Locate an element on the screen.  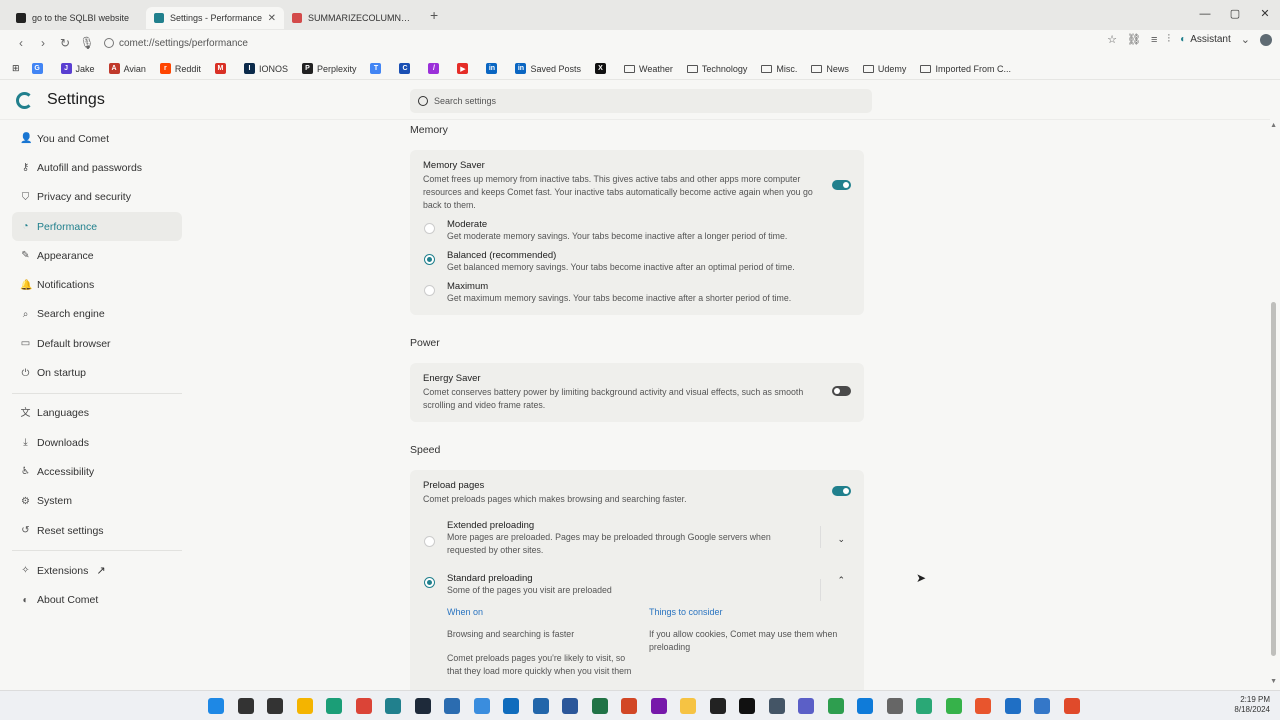
bookmark-item: M is located at coordinates (222, 68).